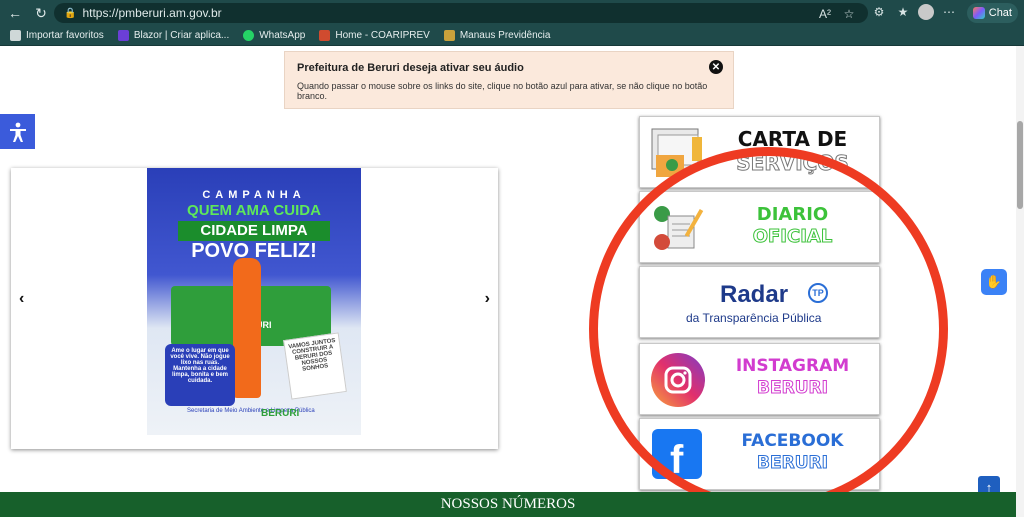 Image resolution: width=1024 pixels, height=517 pixels. What do you see at coordinates (678, 380) in the screenshot?
I see `instagram-icon` at bounding box center [678, 380].